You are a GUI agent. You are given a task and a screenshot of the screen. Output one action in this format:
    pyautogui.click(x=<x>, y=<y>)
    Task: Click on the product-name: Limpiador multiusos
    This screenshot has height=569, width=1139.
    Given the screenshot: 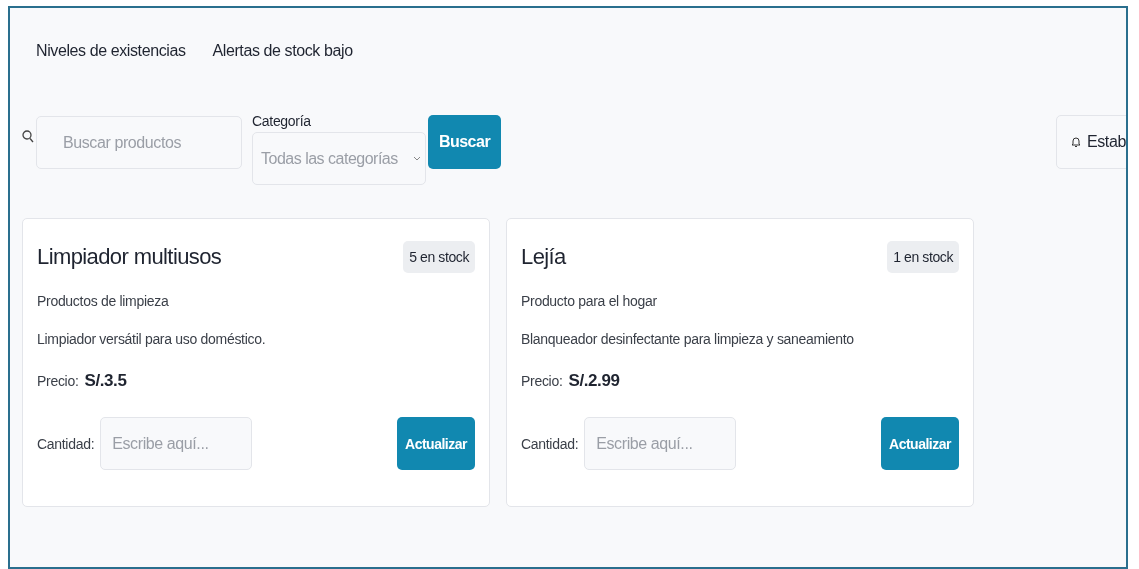 What is the action you would take?
    pyautogui.click(x=129, y=257)
    